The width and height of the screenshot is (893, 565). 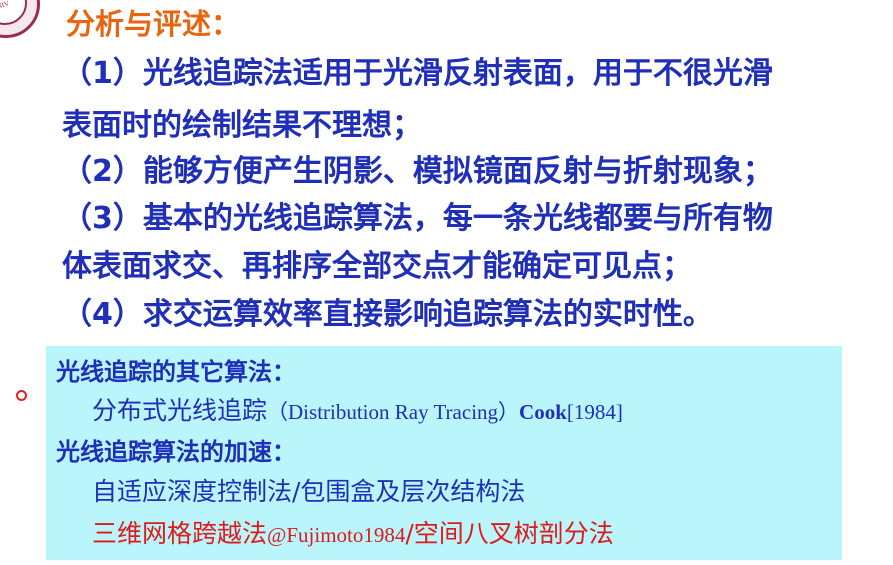 What do you see at coordinates (417, 171) in the screenshot?
I see `point-2: （2）能够方便产生阴影、模拟镜面反射与折射现象；` at bounding box center [417, 171].